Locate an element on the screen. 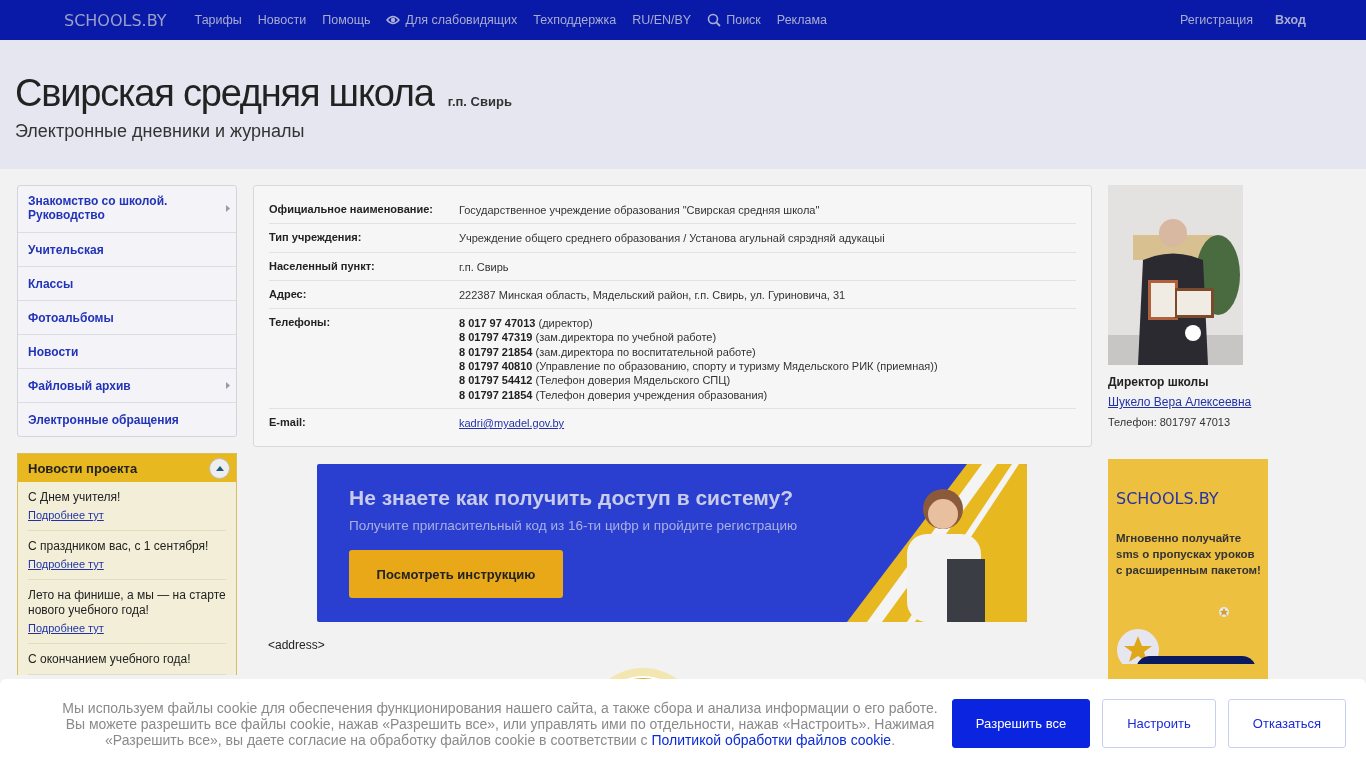 This screenshot has width=1366, height=768. nav-link: Тарифы is located at coordinates (218, 20).